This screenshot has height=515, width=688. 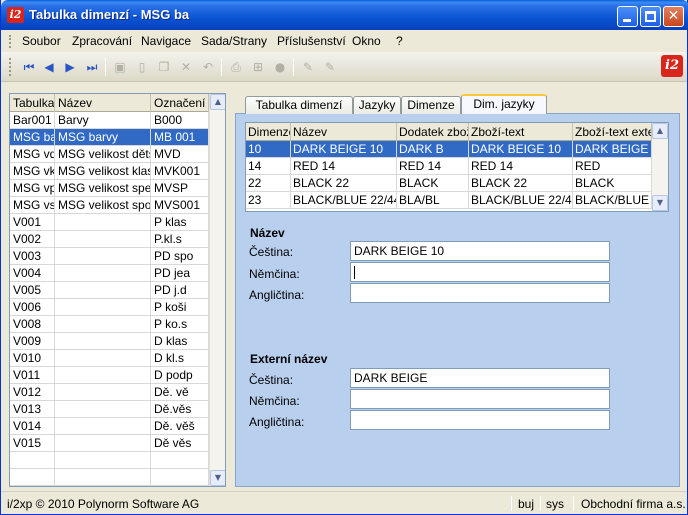 I want to click on list-row: V006 P koši, so click(x=109, y=307).